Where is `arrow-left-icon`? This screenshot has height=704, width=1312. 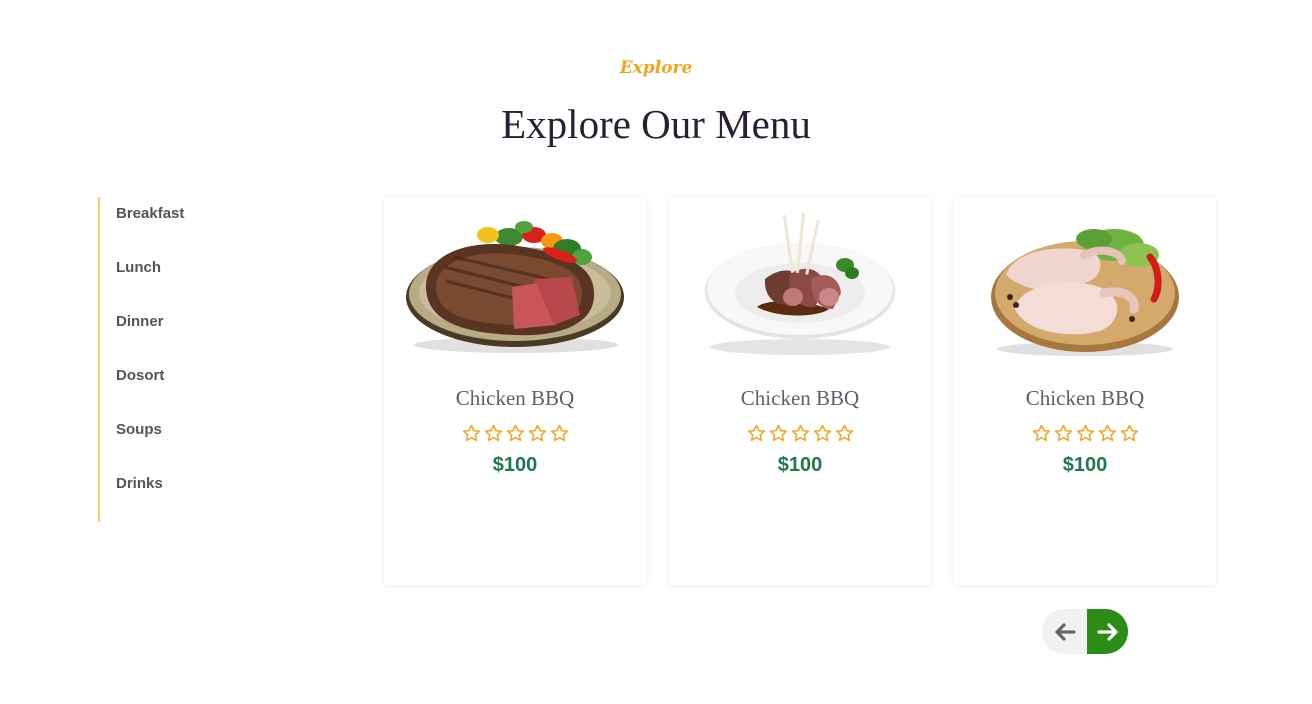
arrow-left-icon is located at coordinates (1065, 631).